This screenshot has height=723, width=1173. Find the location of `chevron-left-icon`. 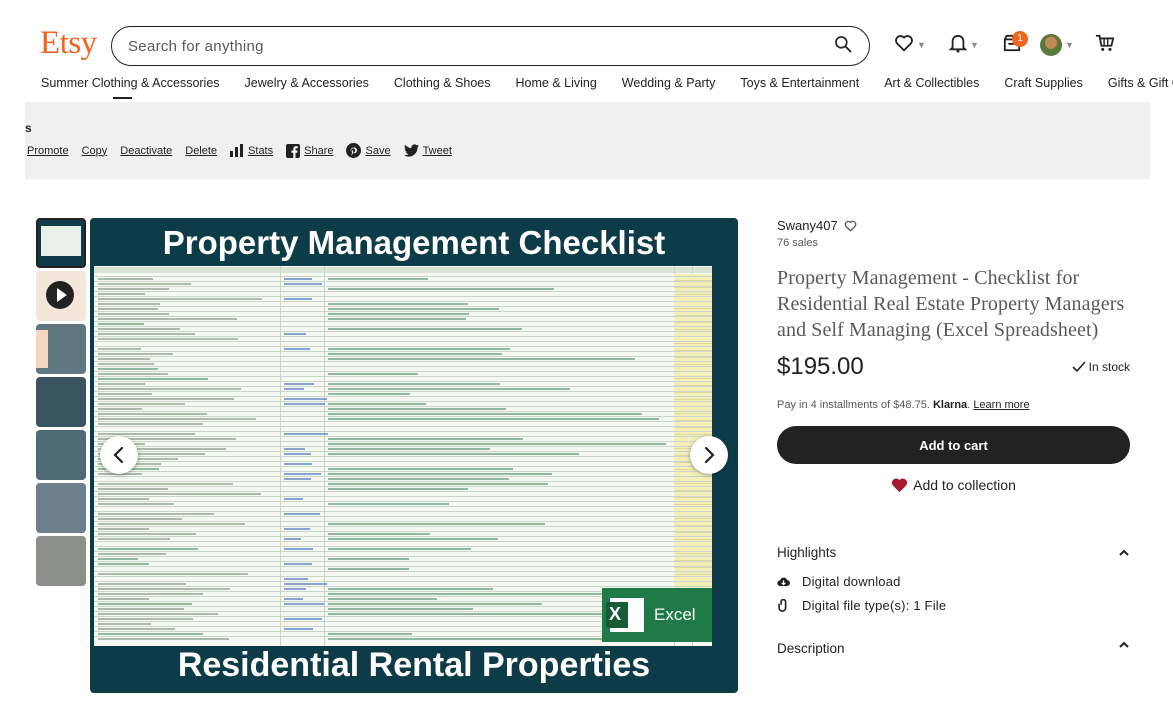

chevron-left-icon is located at coordinates (118, 455).